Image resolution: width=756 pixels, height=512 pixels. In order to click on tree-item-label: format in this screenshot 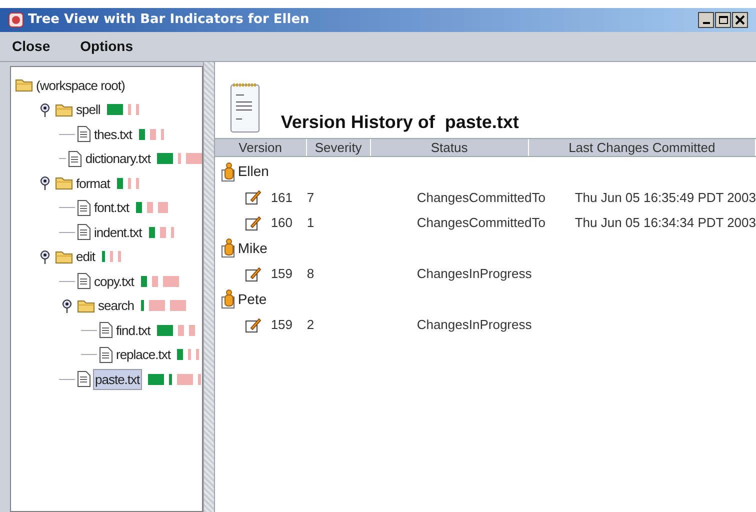, I will do `click(93, 183)`.